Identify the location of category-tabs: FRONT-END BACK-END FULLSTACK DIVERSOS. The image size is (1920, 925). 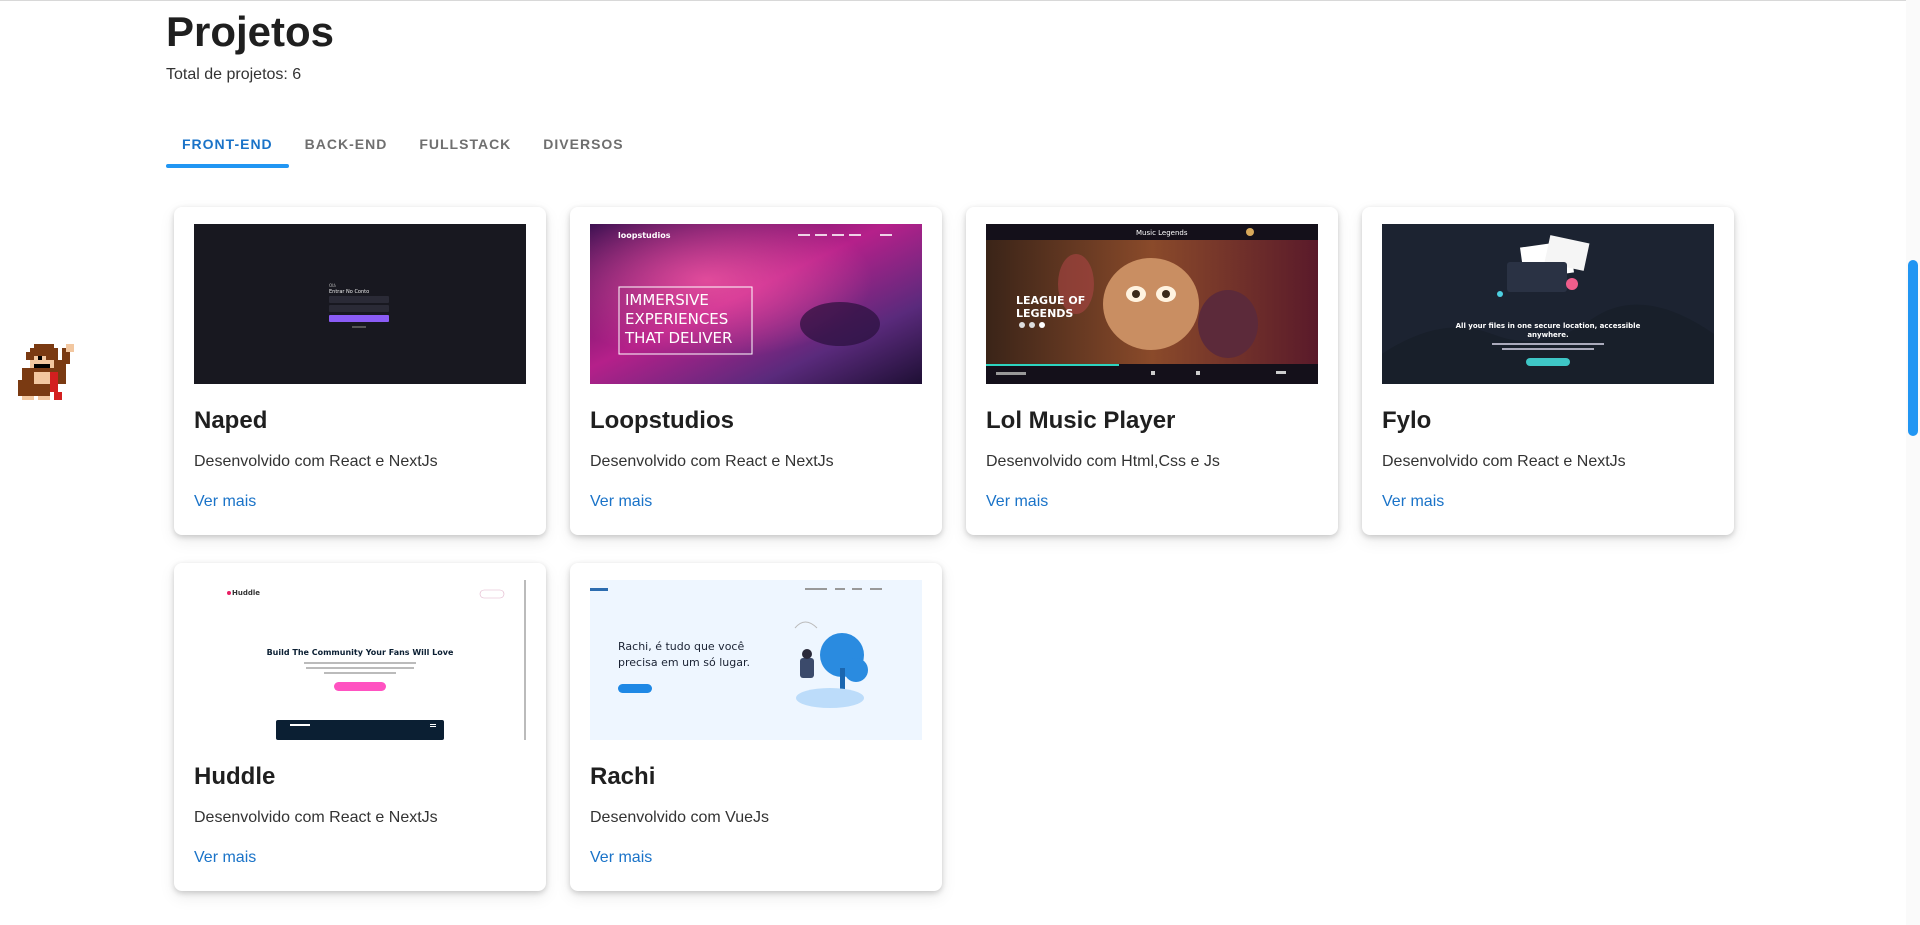
(403, 148).